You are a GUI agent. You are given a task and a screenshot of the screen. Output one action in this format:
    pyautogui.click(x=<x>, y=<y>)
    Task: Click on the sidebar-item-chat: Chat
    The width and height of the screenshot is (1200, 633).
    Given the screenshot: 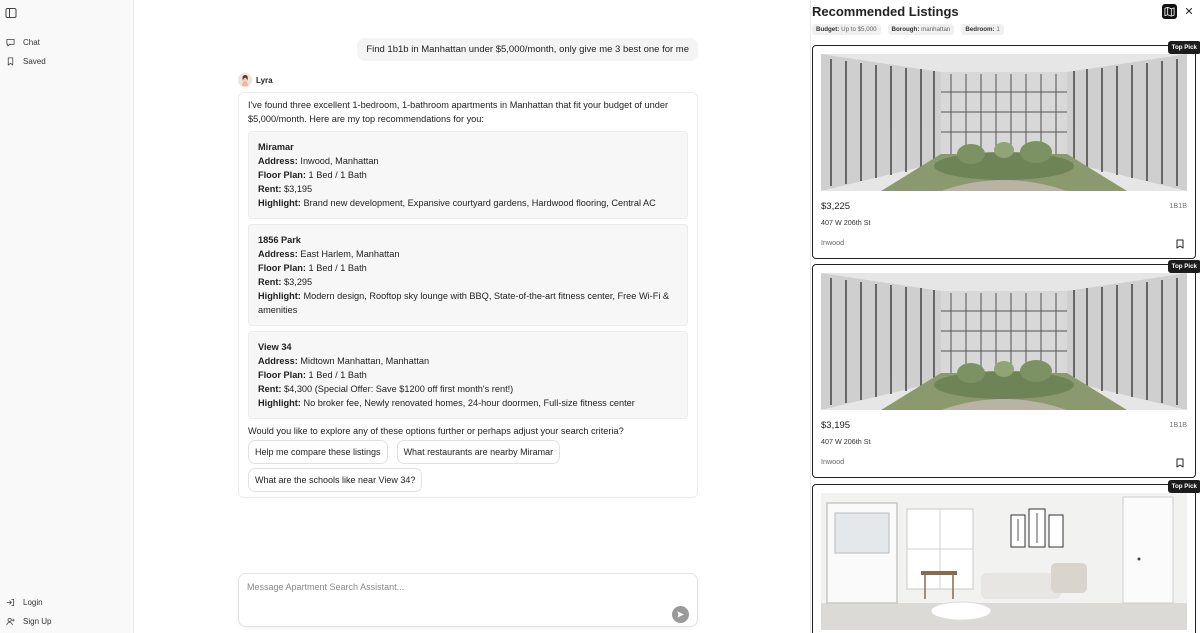 What is the action you would take?
    pyautogui.click(x=23, y=42)
    